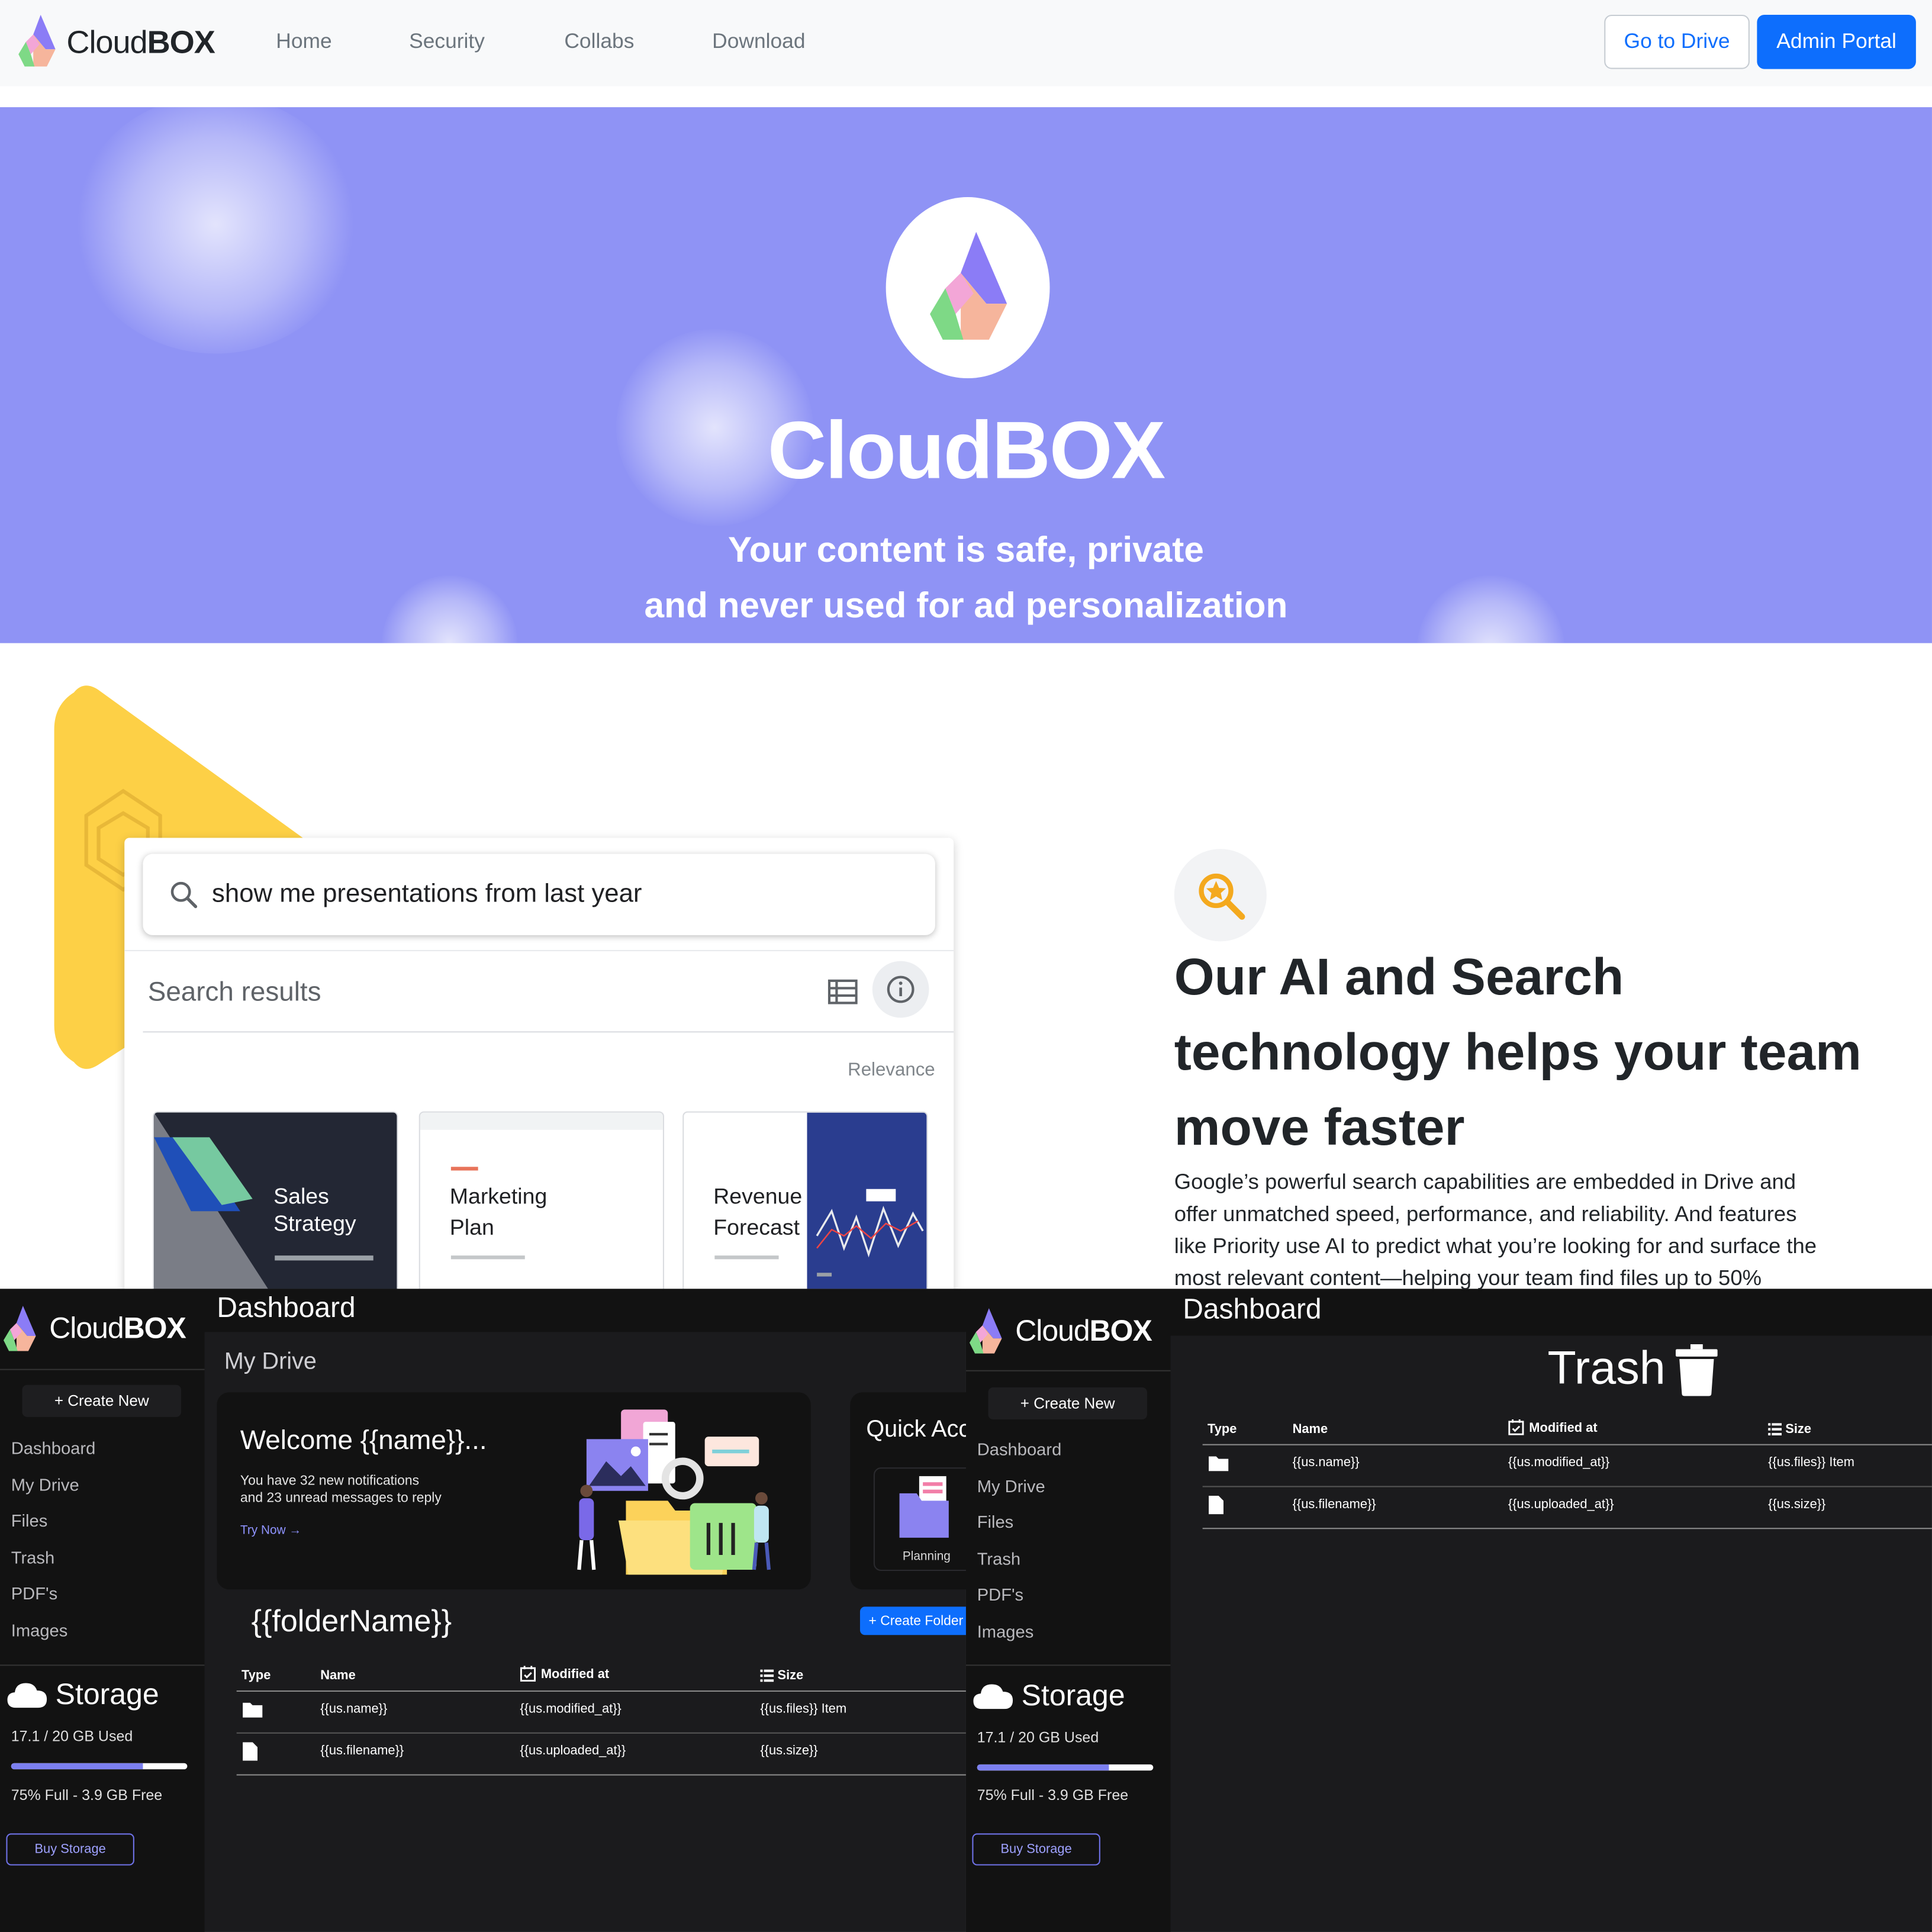  Describe the element at coordinates (541, 1121) in the screenshot. I see `card-header` at that location.